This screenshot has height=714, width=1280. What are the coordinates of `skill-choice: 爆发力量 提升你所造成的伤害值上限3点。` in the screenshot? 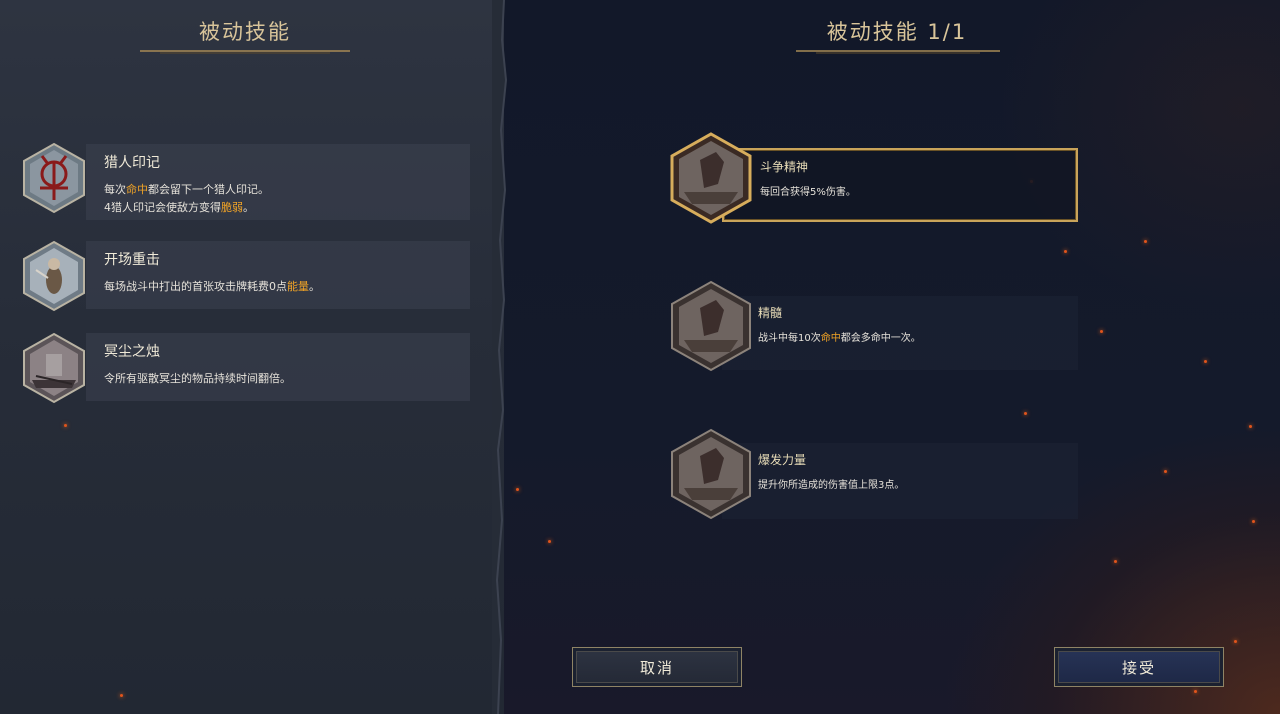 It's located at (900, 481).